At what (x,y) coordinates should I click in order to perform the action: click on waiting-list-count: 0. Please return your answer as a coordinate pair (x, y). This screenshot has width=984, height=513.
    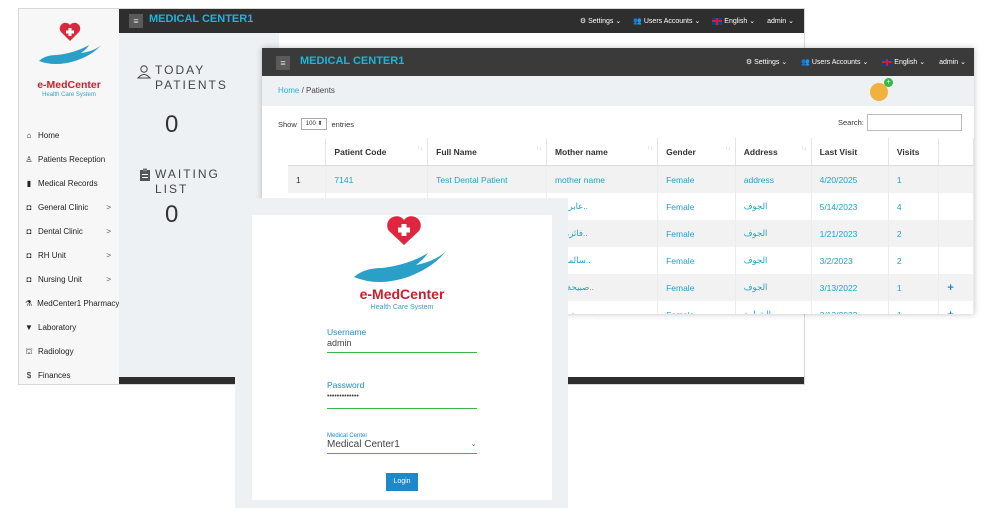
    Looking at the image, I should click on (172, 214).